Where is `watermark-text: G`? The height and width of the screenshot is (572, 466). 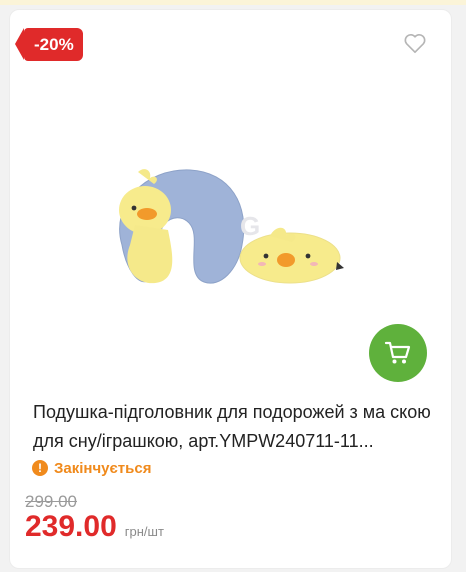
watermark-text: G is located at coordinates (250, 226).